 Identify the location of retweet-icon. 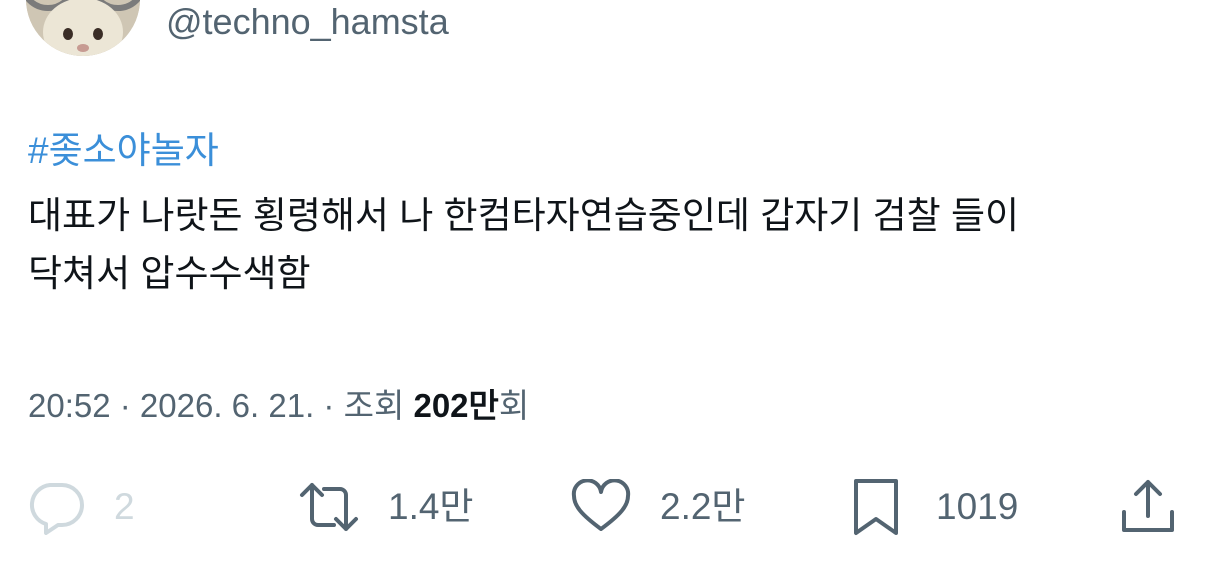
(329, 507).